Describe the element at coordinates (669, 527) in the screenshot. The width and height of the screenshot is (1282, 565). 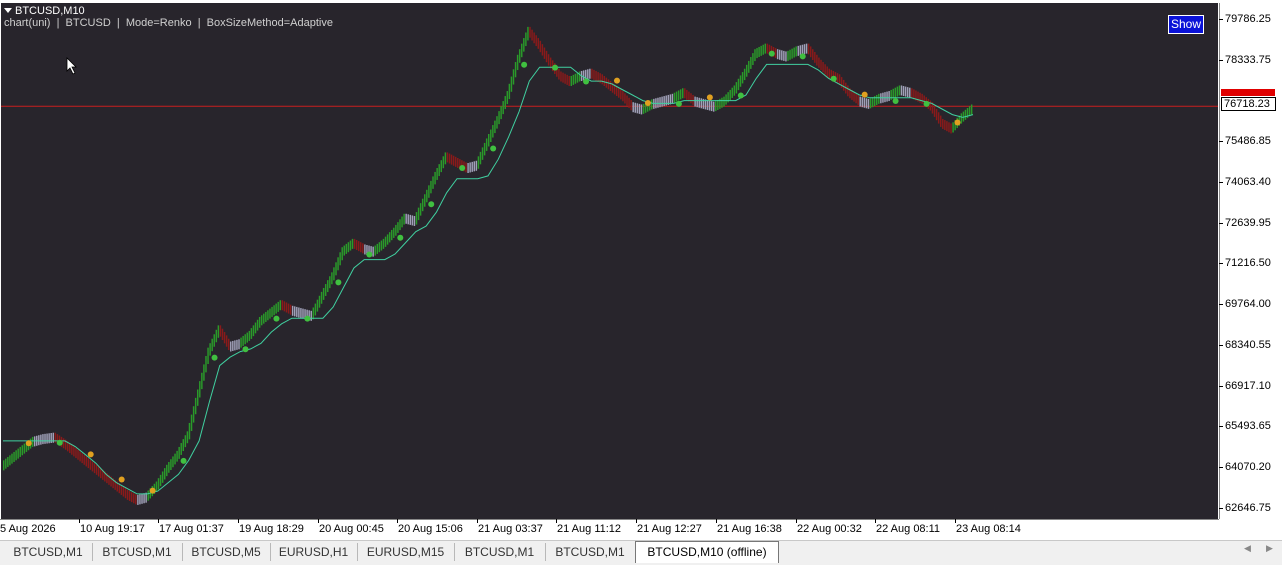
I see `time-tick: 21 Aug 12:27` at that location.